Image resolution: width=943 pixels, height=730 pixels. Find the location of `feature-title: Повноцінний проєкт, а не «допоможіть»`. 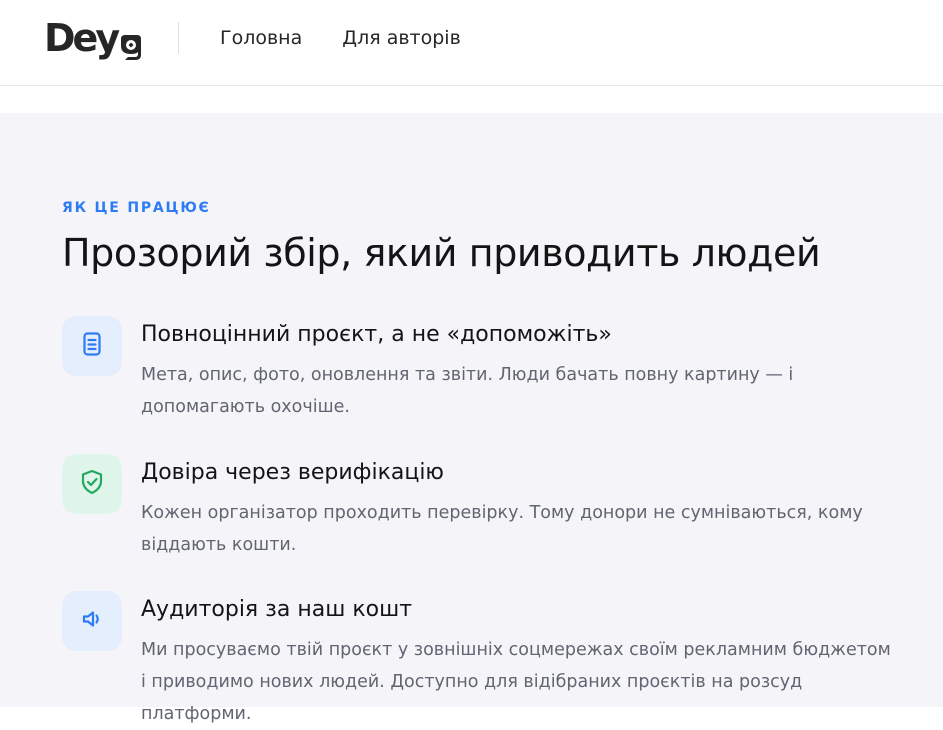

feature-title: Повноцінний проєкт, а не «допоможіть» is located at coordinates (376, 334).